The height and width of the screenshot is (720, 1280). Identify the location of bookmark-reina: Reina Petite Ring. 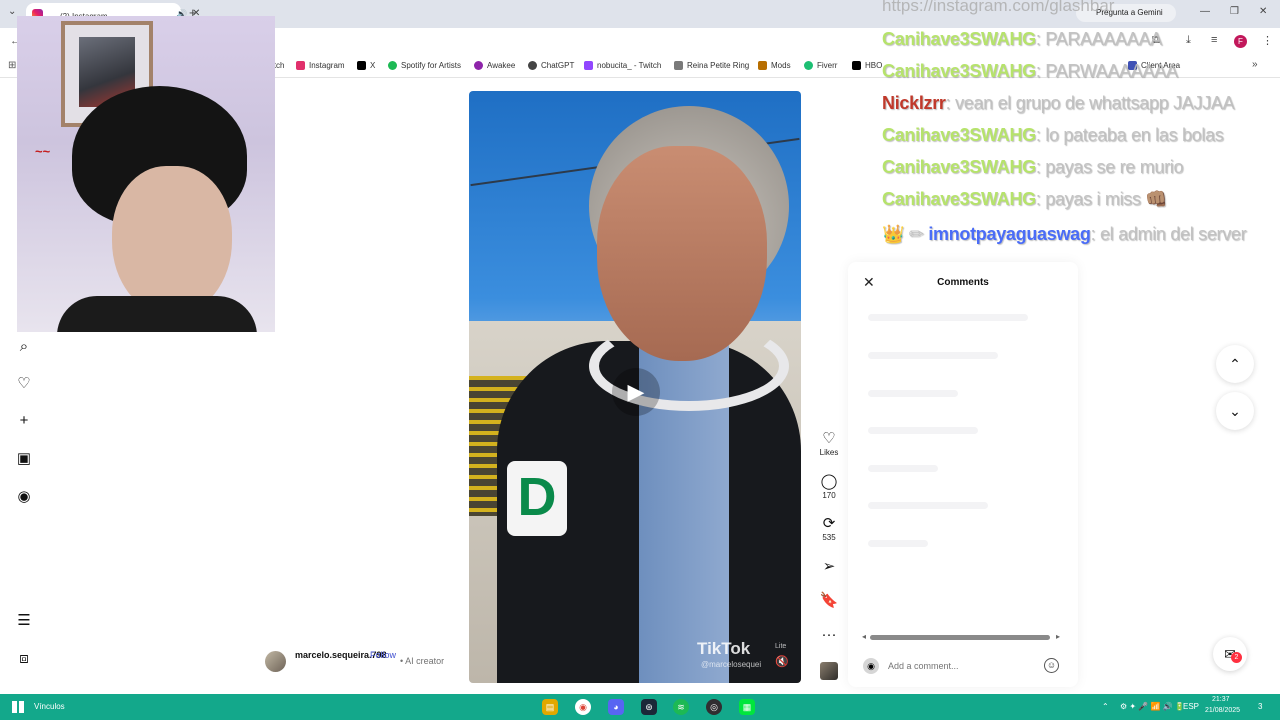
(711, 65).